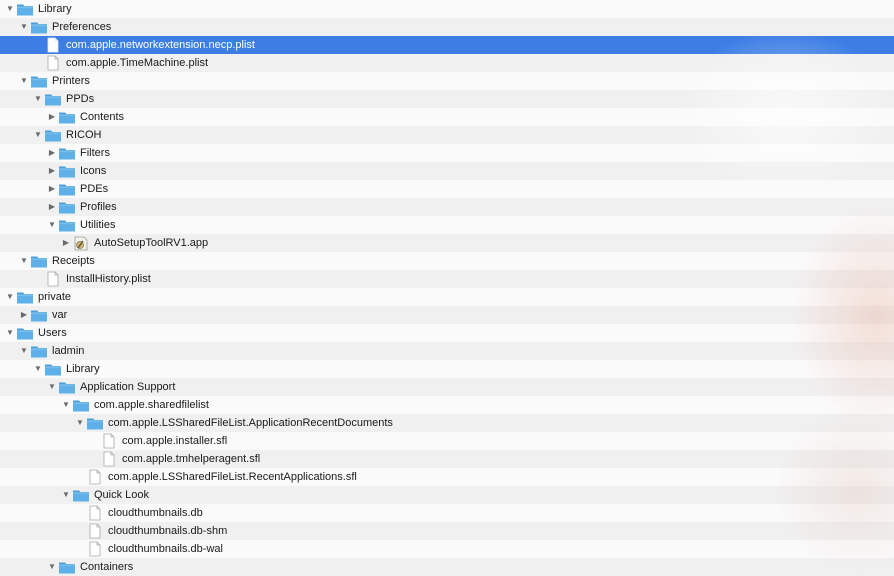 The height and width of the screenshot is (576, 894). Describe the element at coordinates (447, 171) in the screenshot. I see `folder-row: ▶ Icons` at that location.